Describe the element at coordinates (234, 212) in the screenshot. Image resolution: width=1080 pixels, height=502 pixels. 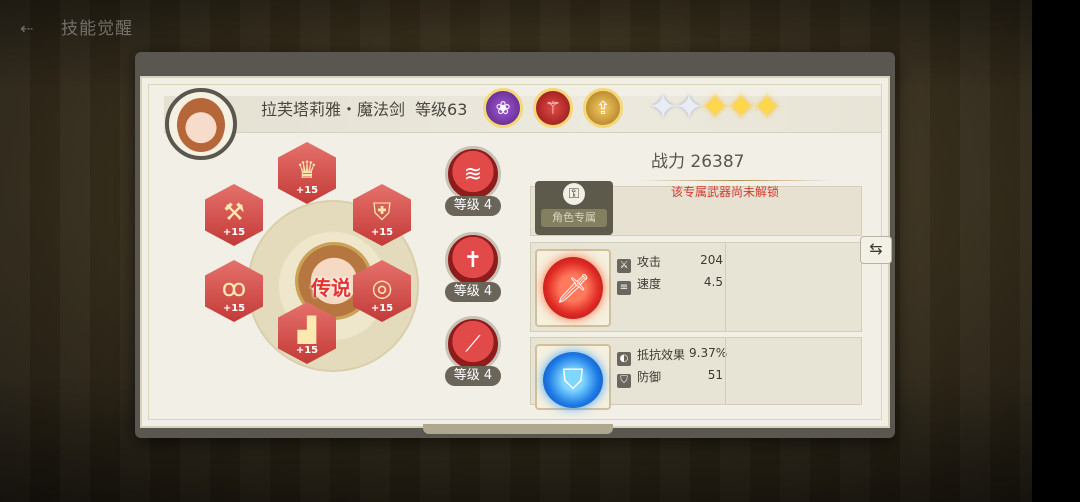
I see `hammer-icon: ⚒` at that location.